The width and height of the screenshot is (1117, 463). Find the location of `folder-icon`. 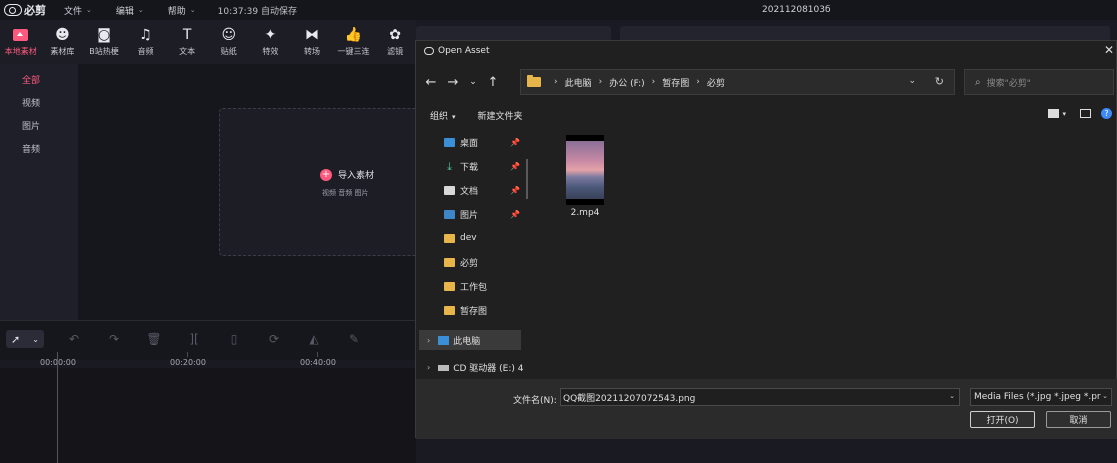

folder-icon is located at coordinates (449, 238).